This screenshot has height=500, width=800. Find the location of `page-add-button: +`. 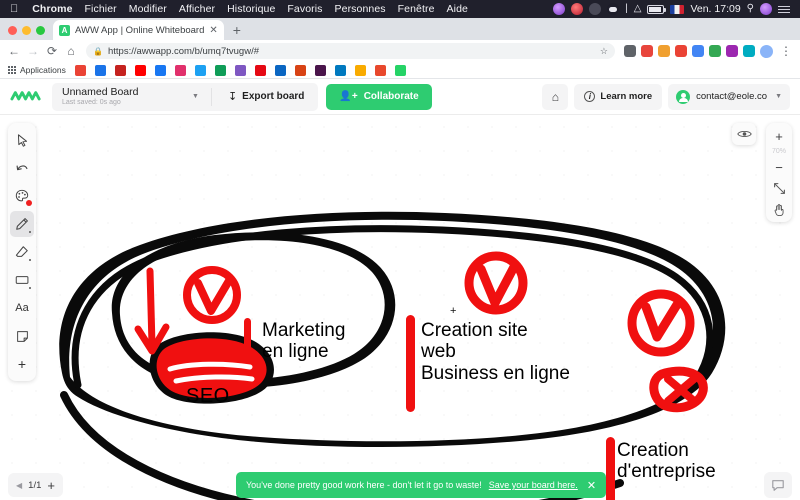

page-add-button: + is located at coordinates (51, 485).